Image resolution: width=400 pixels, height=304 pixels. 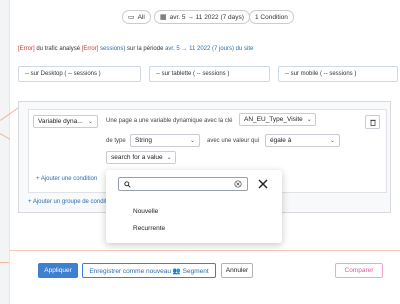 What do you see at coordinates (66, 179) in the screenshot?
I see `add-condition-link: + Ajouter une condition` at bounding box center [66, 179].